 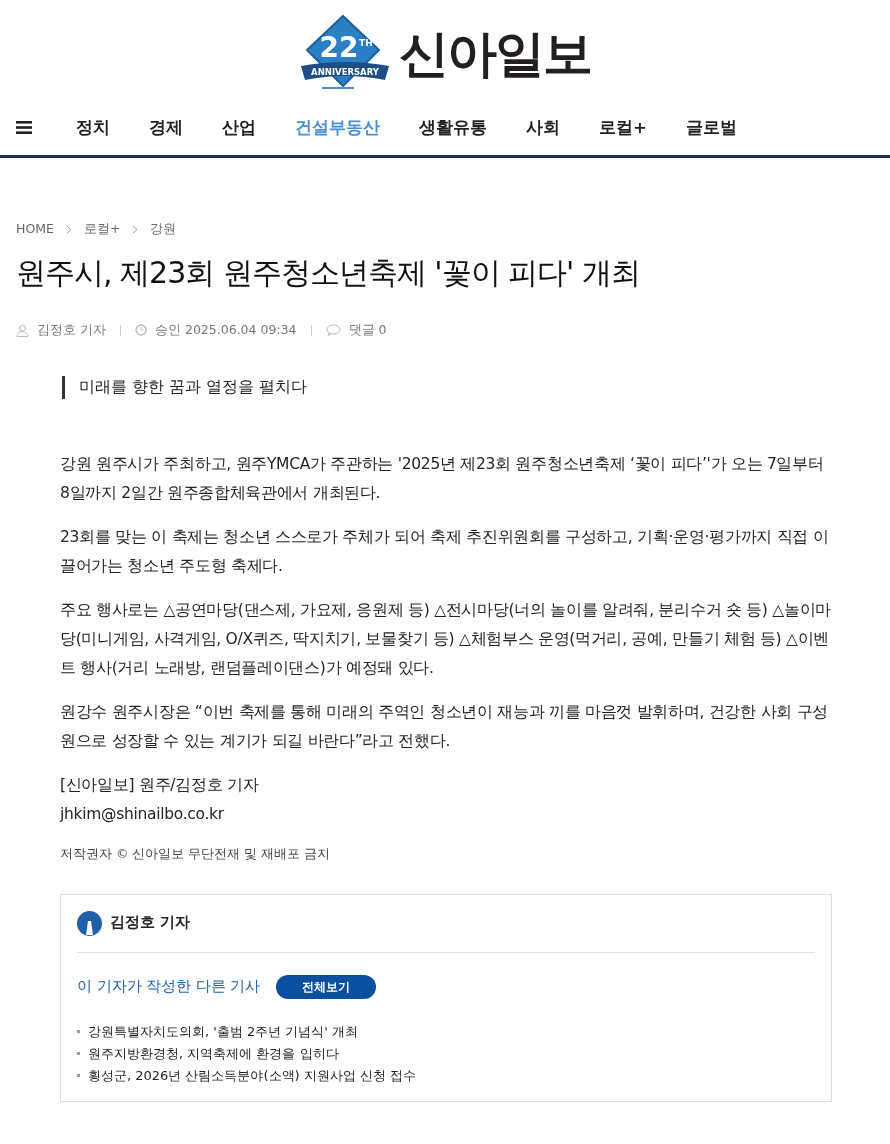 I want to click on logo-wordmark: 신아일보, so click(x=495, y=54).